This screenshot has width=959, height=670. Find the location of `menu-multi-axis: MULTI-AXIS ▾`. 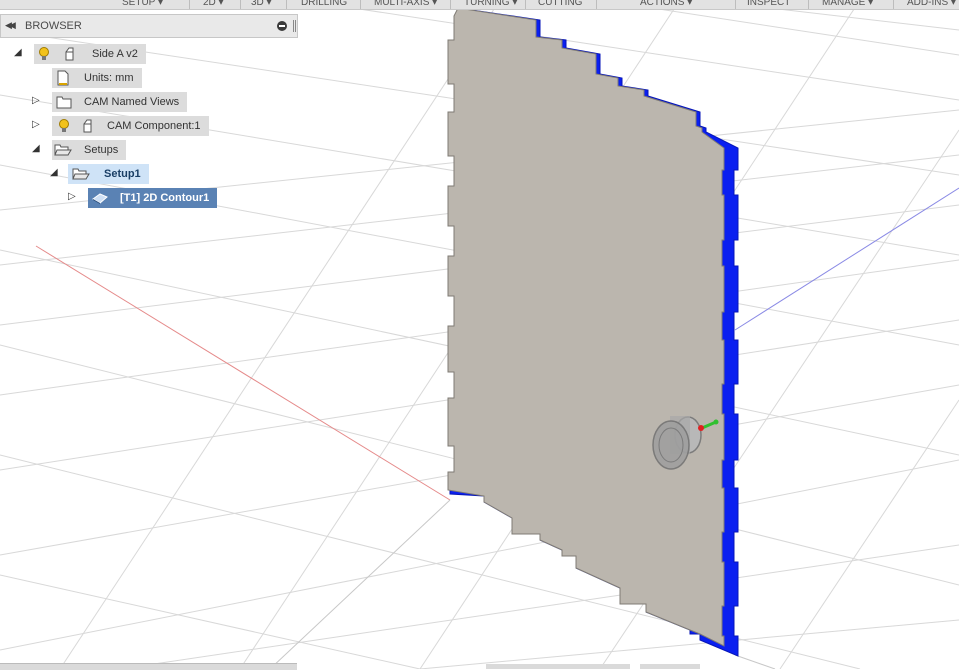

menu-multi-axis: MULTI-AXIS ▾ is located at coordinates (405, 4).